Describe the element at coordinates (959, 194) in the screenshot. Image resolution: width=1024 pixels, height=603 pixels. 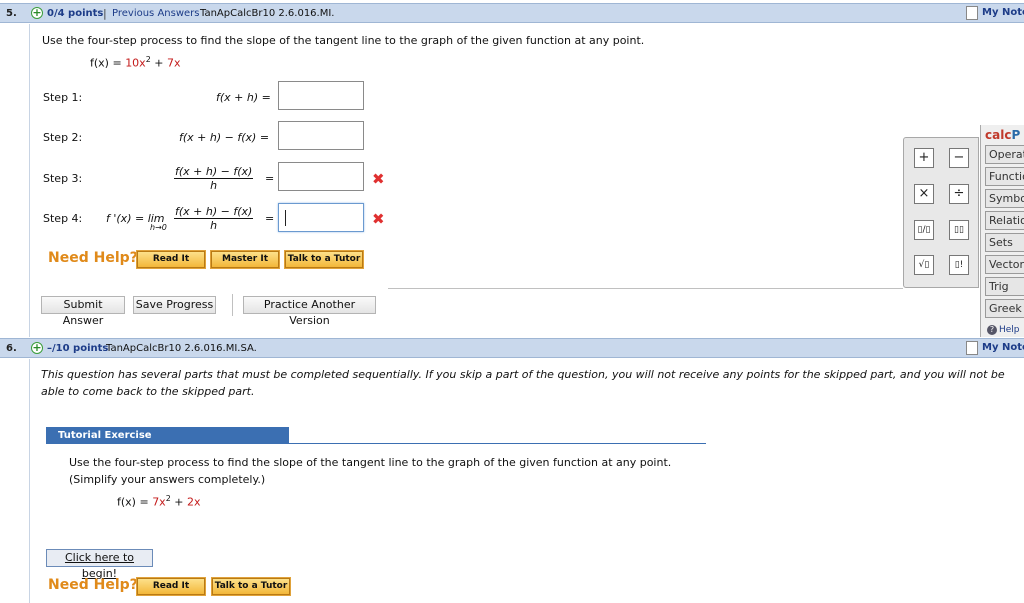
I see `divide-button: ÷` at that location.